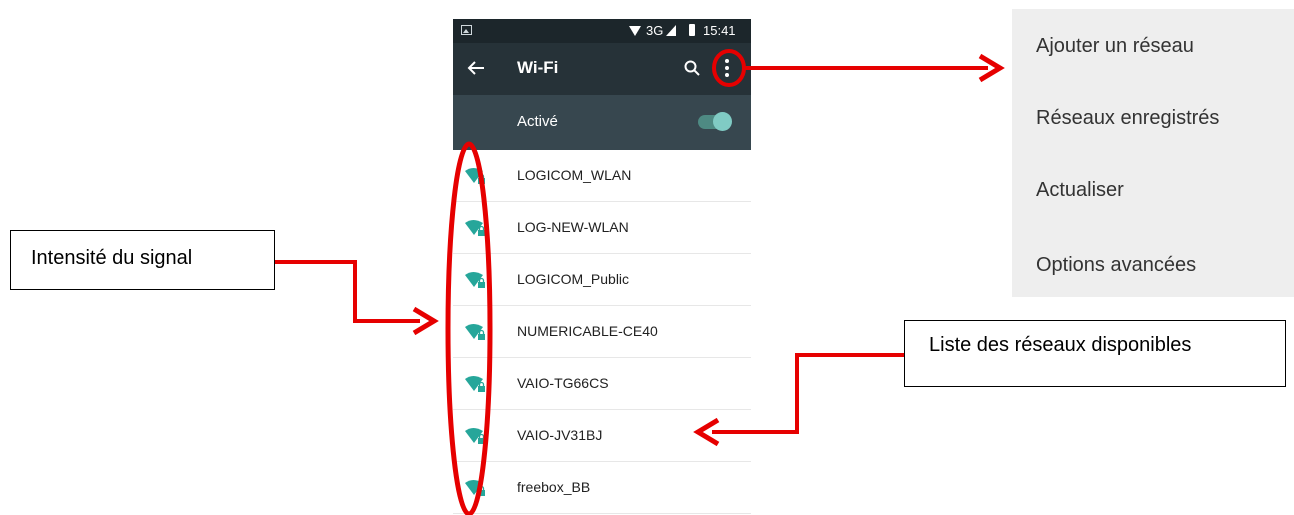 The image size is (1294, 515). Describe the element at coordinates (347, 291) in the screenshot. I see `signal-arrow-line` at that location.